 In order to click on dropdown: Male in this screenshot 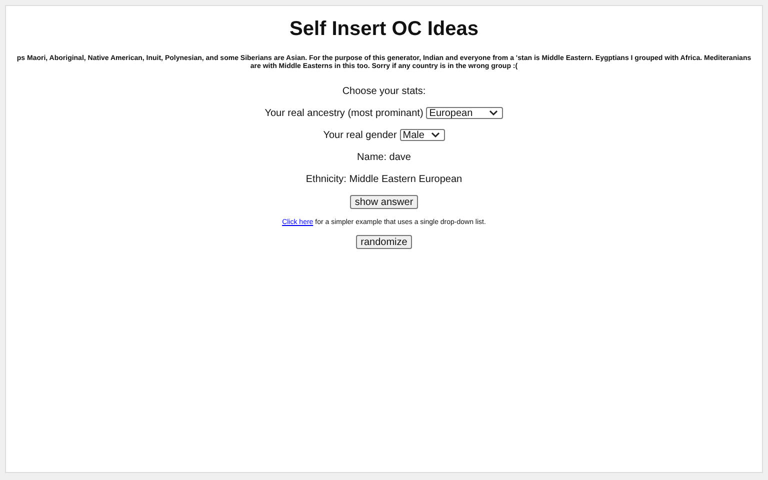, I will do `click(422, 135)`.